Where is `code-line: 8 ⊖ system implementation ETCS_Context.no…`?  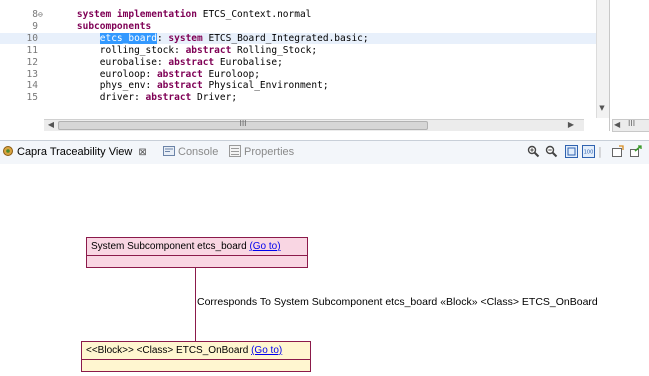
code-line: 8 ⊖ system implementation ETCS_Context.no… is located at coordinates (298, 14).